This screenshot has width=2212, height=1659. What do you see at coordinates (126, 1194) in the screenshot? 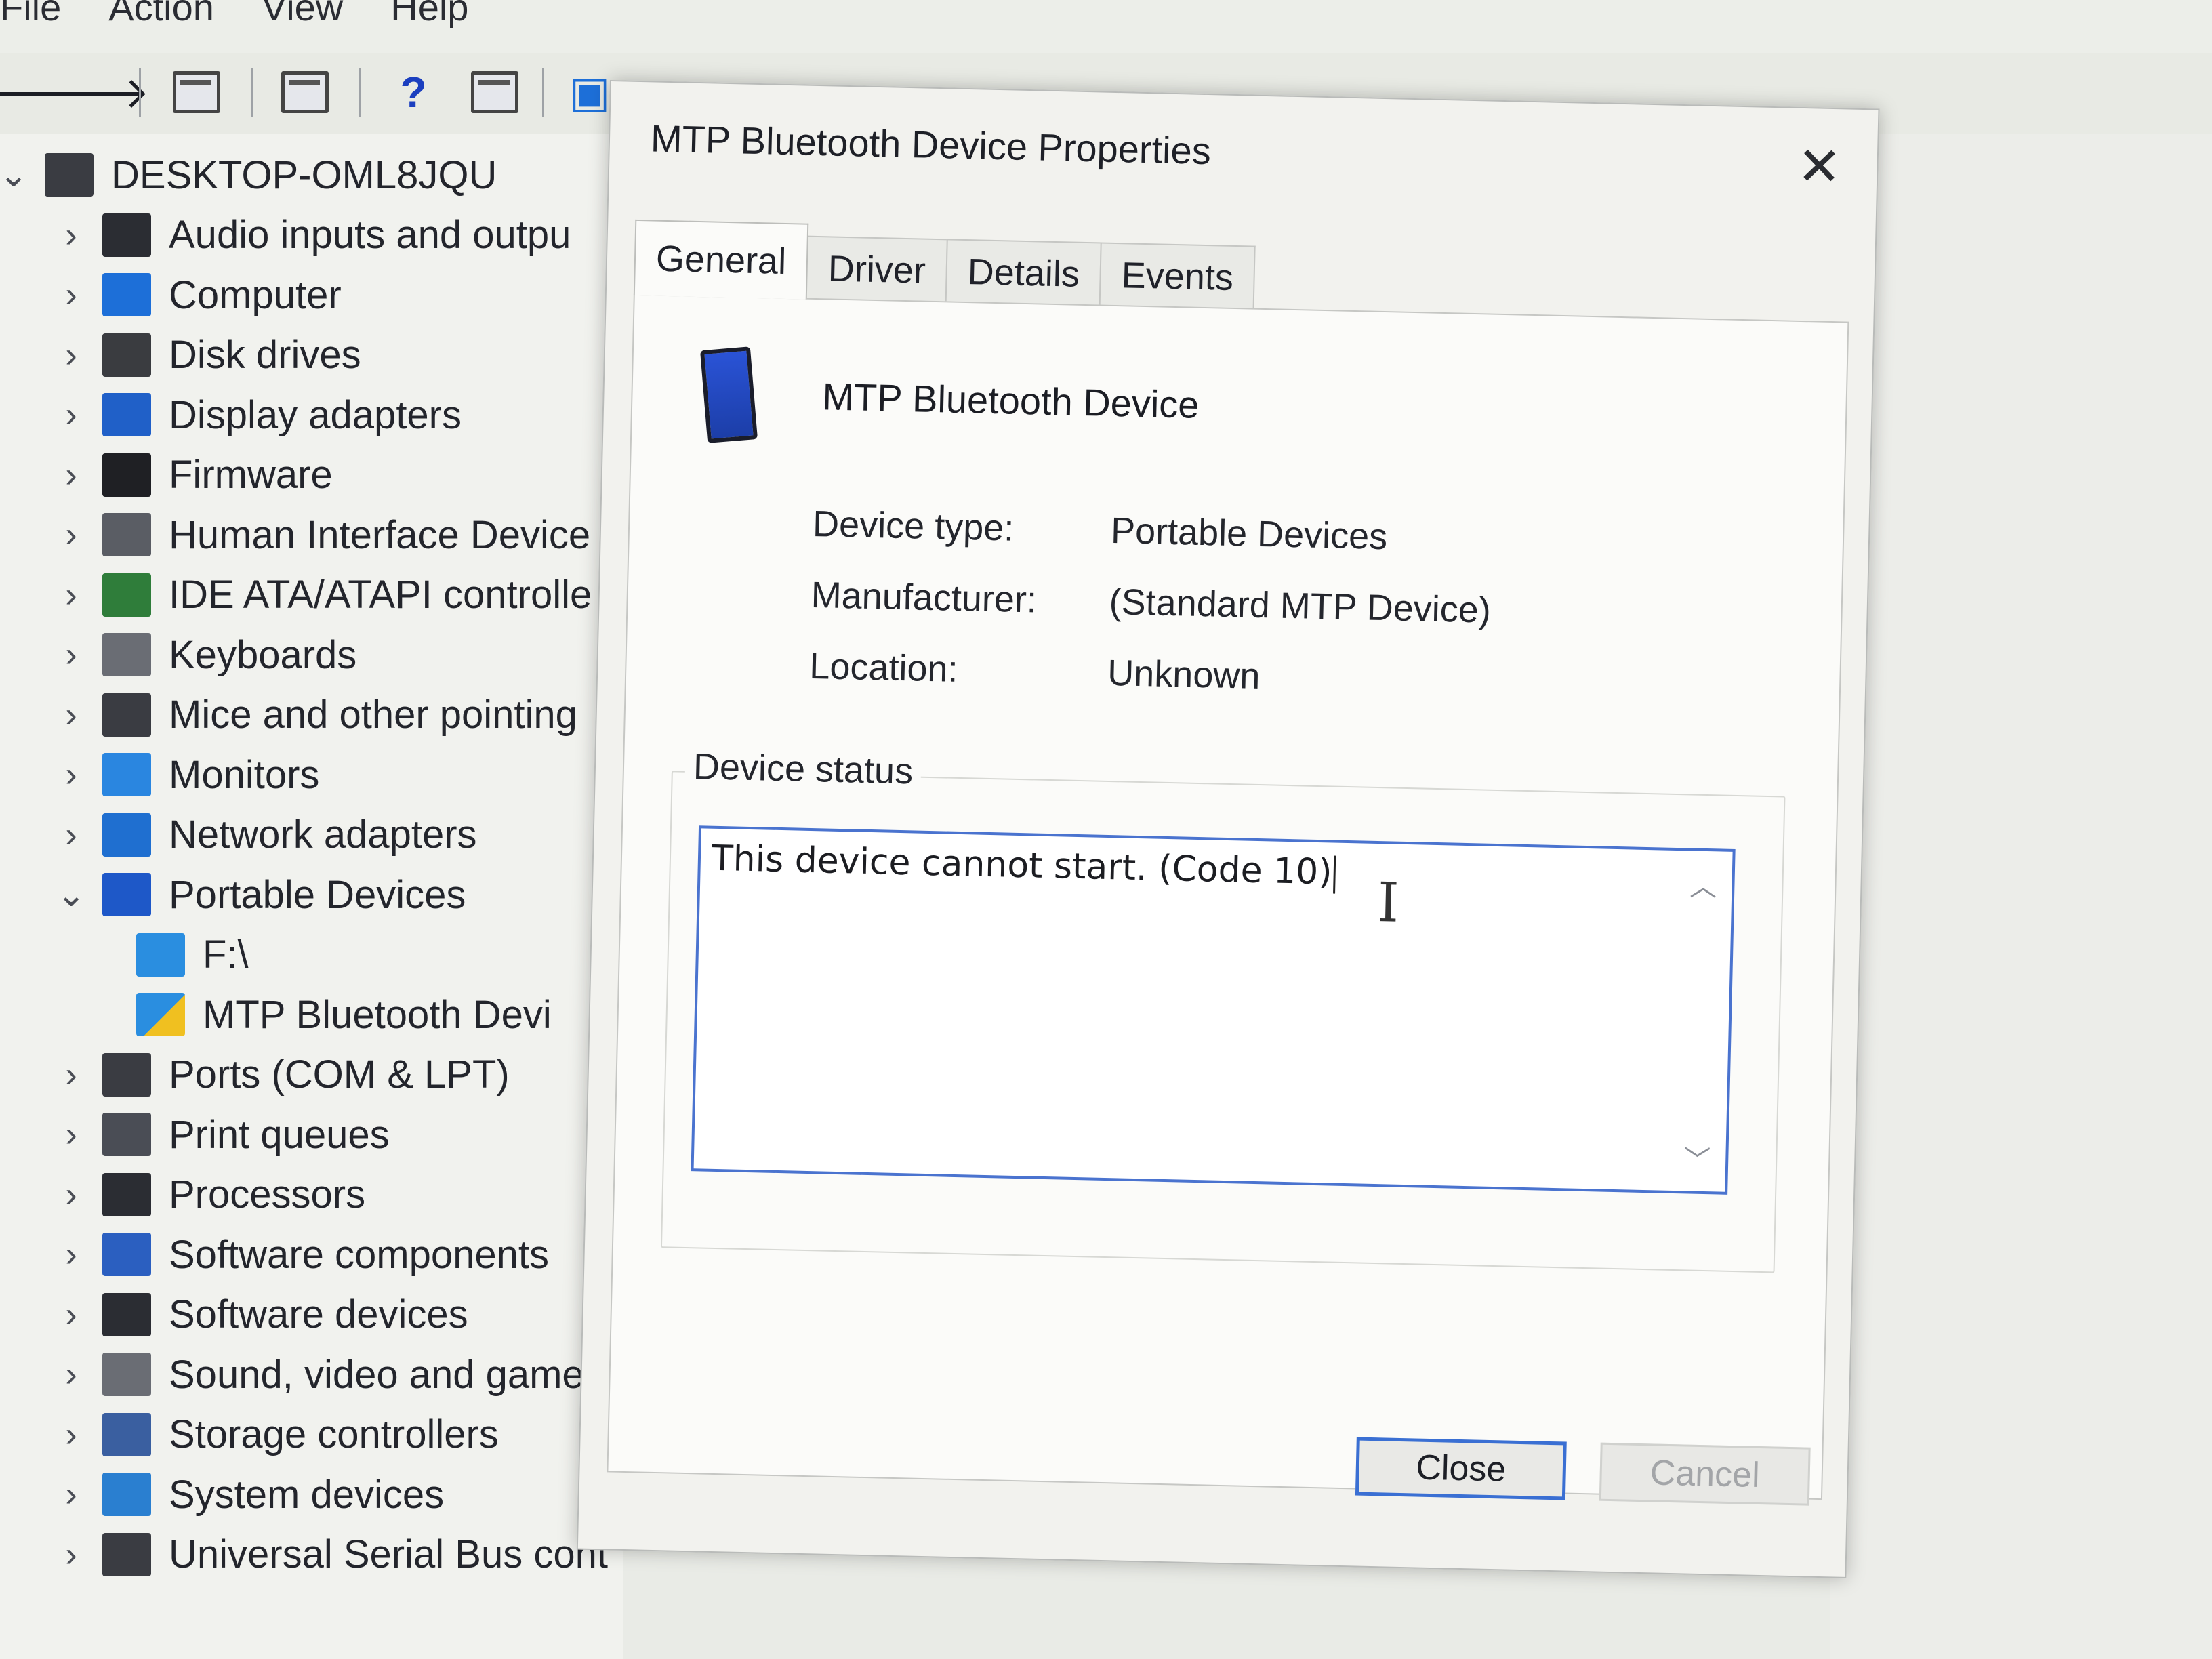
I see `processor-icon` at bounding box center [126, 1194].